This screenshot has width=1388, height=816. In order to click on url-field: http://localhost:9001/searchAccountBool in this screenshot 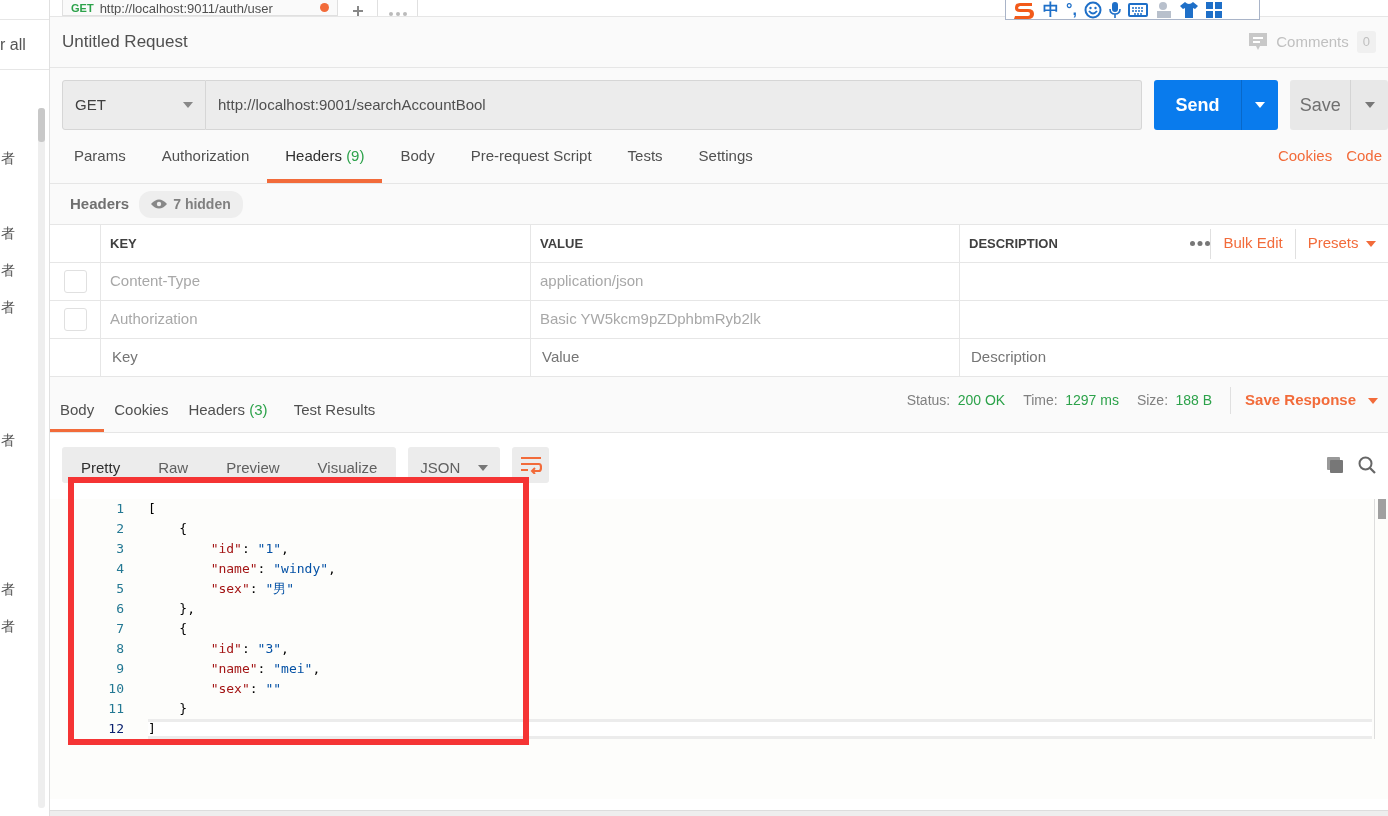, I will do `click(674, 105)`.